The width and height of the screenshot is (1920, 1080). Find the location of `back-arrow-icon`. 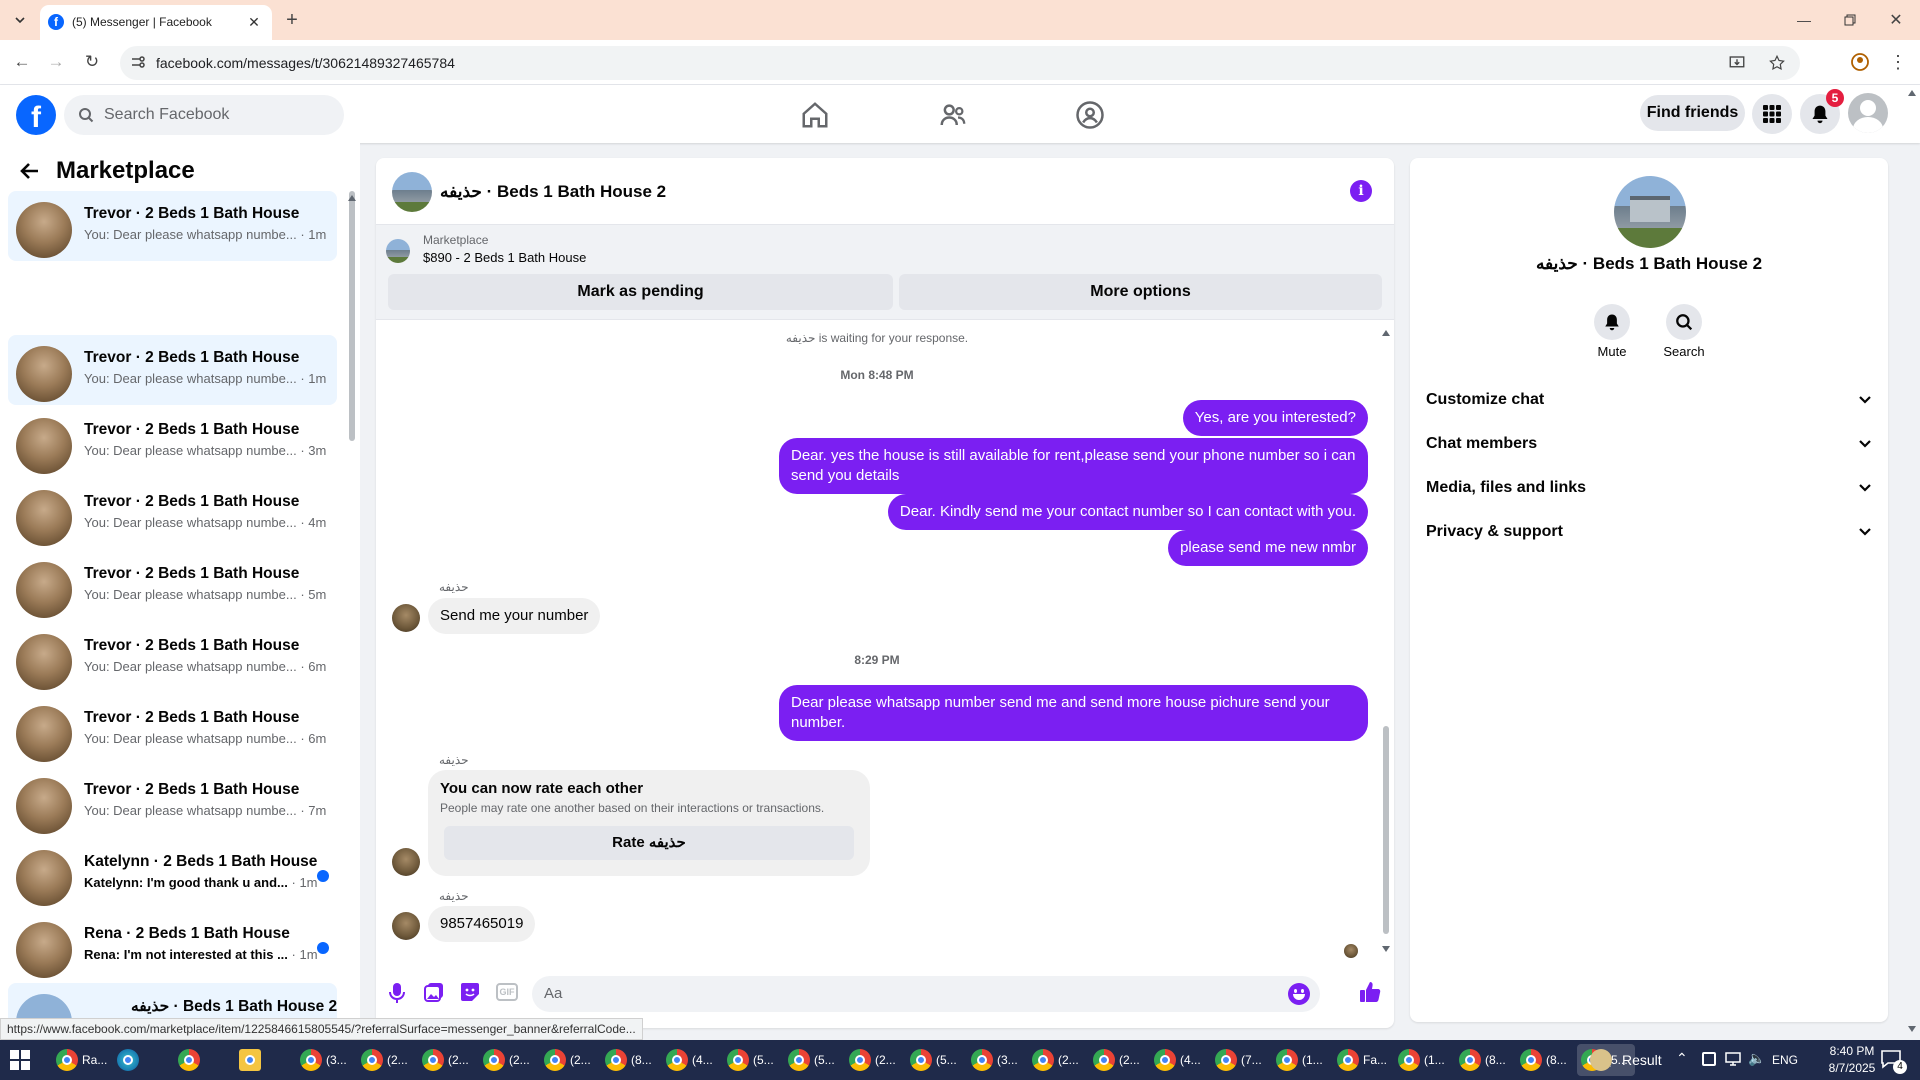

back-arrow-icon is located at coordinates (32, 173).